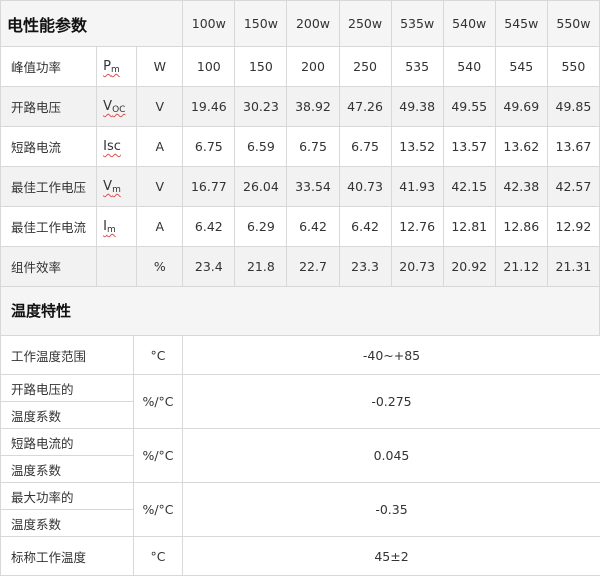  I want to click on param-value: 100, so click(209, 66).